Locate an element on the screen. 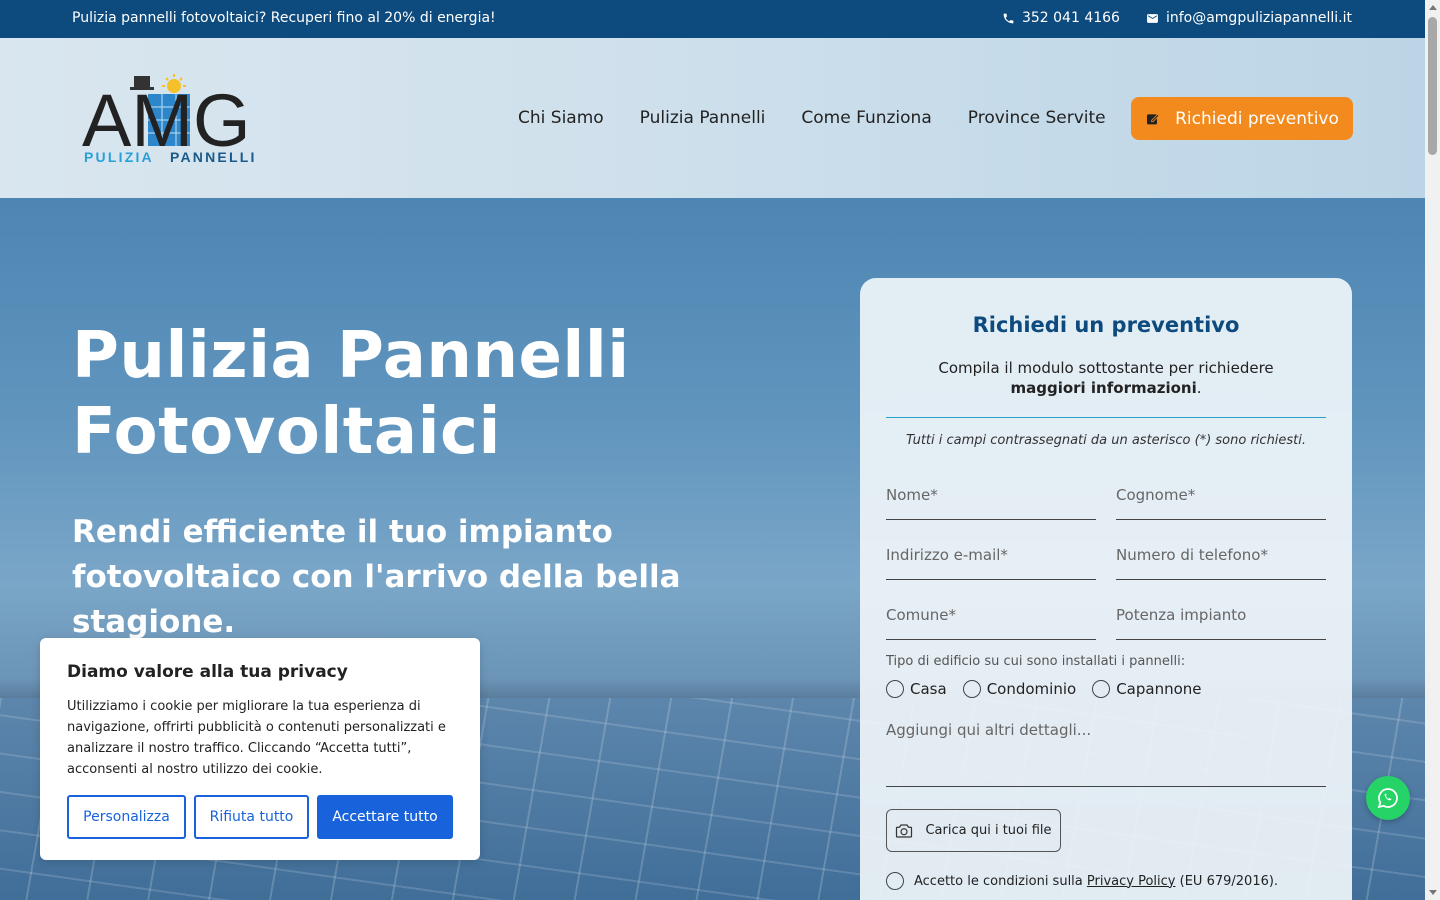  scroll-thumb is located at coordinates (1432, 86).